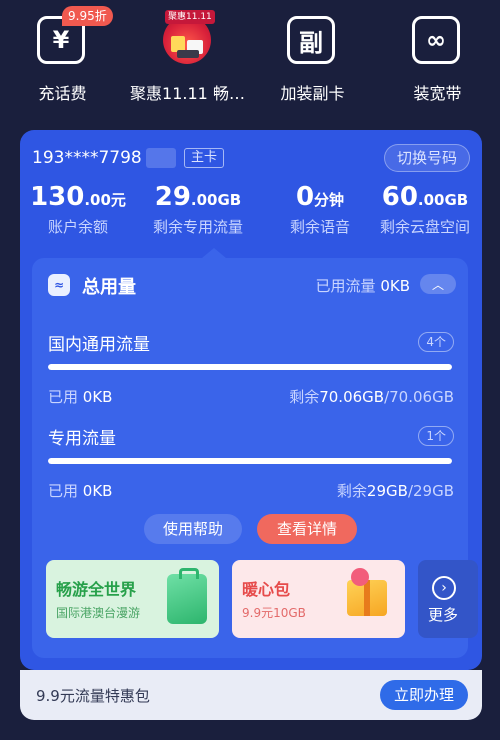 Image resolution: width=500 pixels, height=740 pixels. What do you see at coordinates (190, 17) in the screenshot?
I see `promo-badge: 聚惠11.11` at bounding box center [190, 17].